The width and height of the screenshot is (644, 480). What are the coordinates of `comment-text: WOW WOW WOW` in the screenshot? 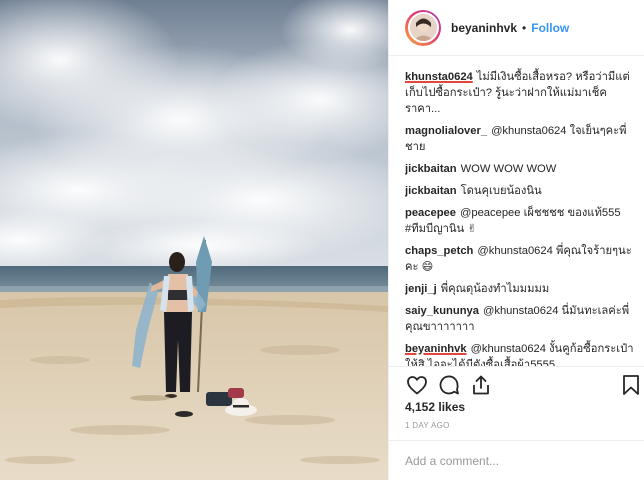 It's located at (508, 169).